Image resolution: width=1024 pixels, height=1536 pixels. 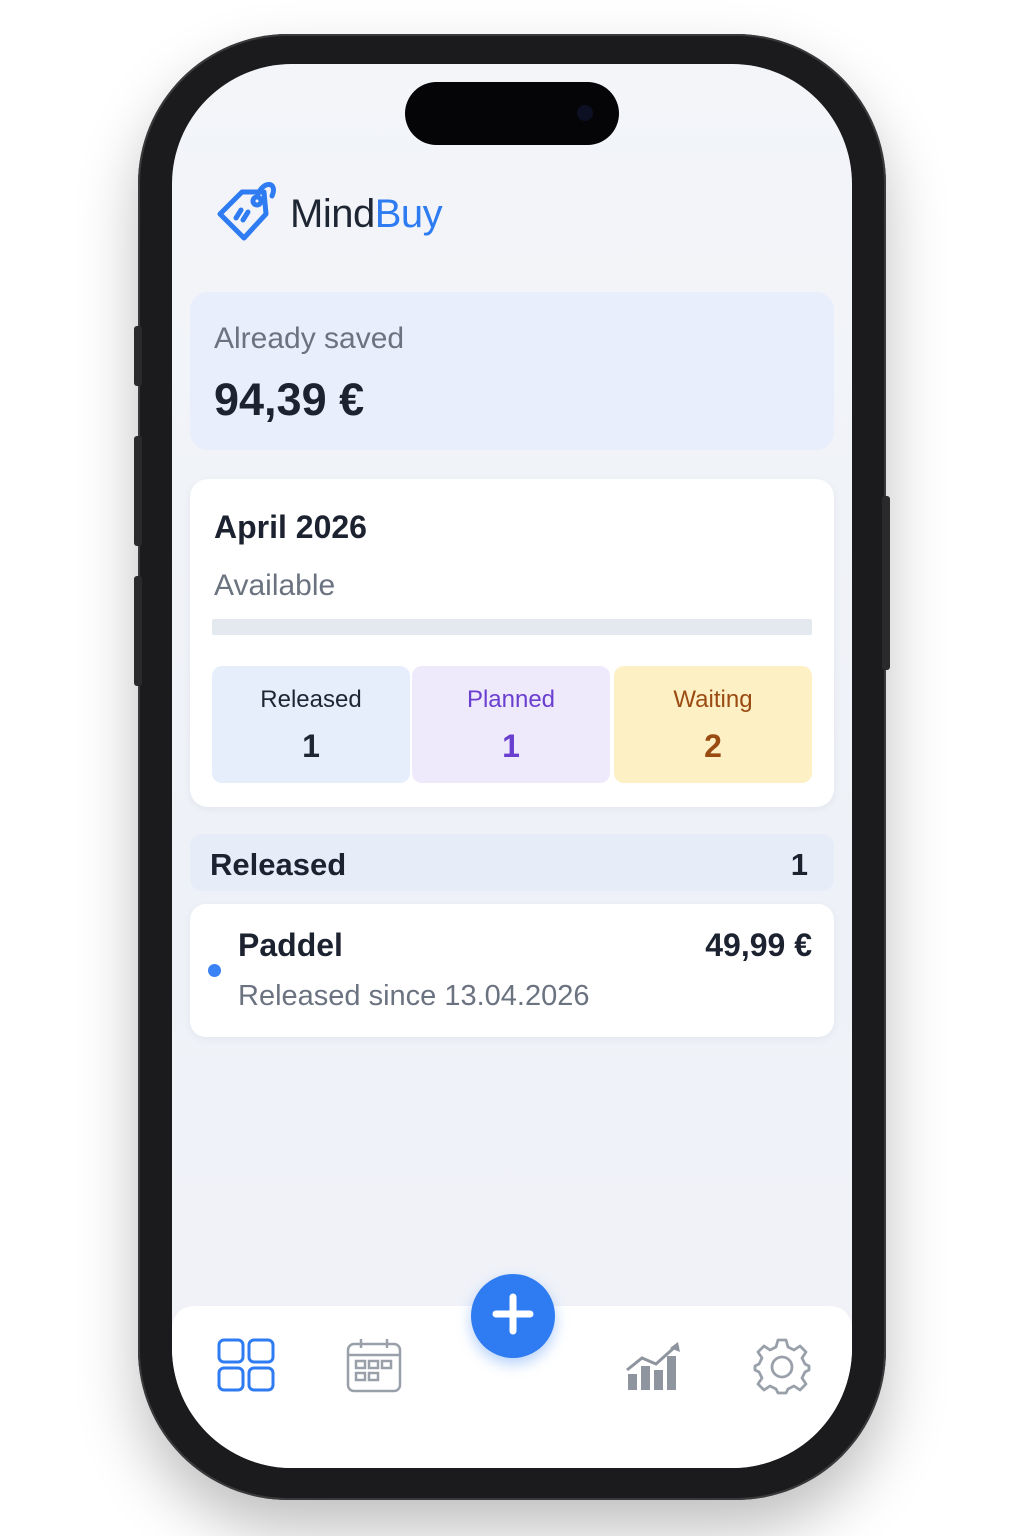 I want to click on available-progress-bar, so click(x=512, y=627).